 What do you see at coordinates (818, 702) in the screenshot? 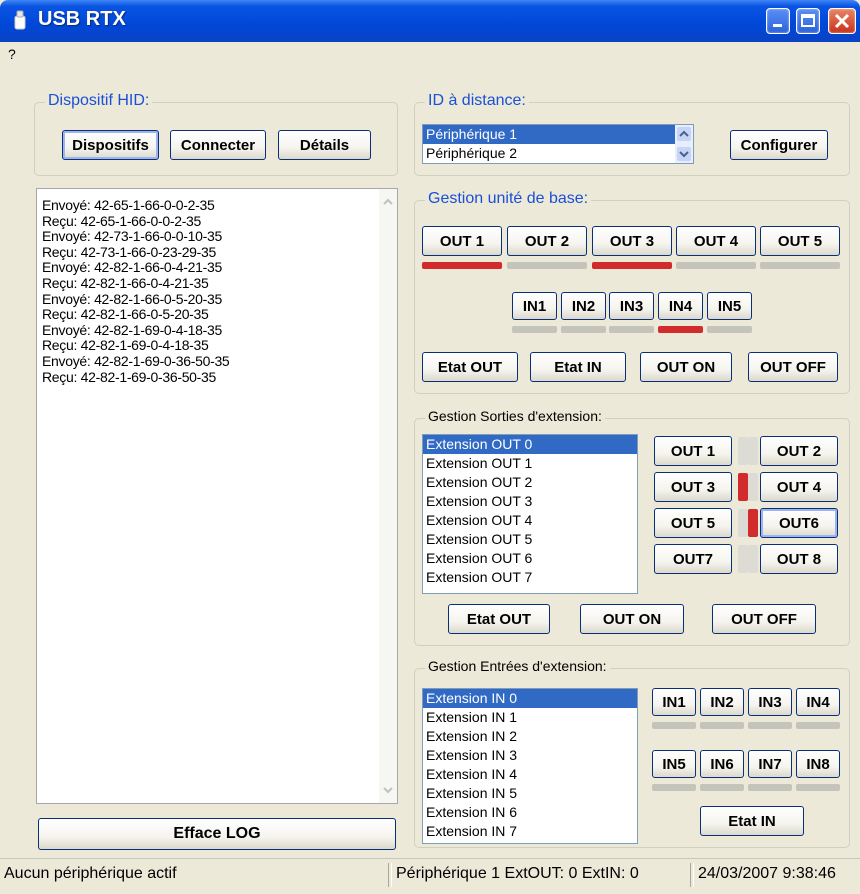
I see `ext-in-button: IN4` at bounding box center [818, 702].